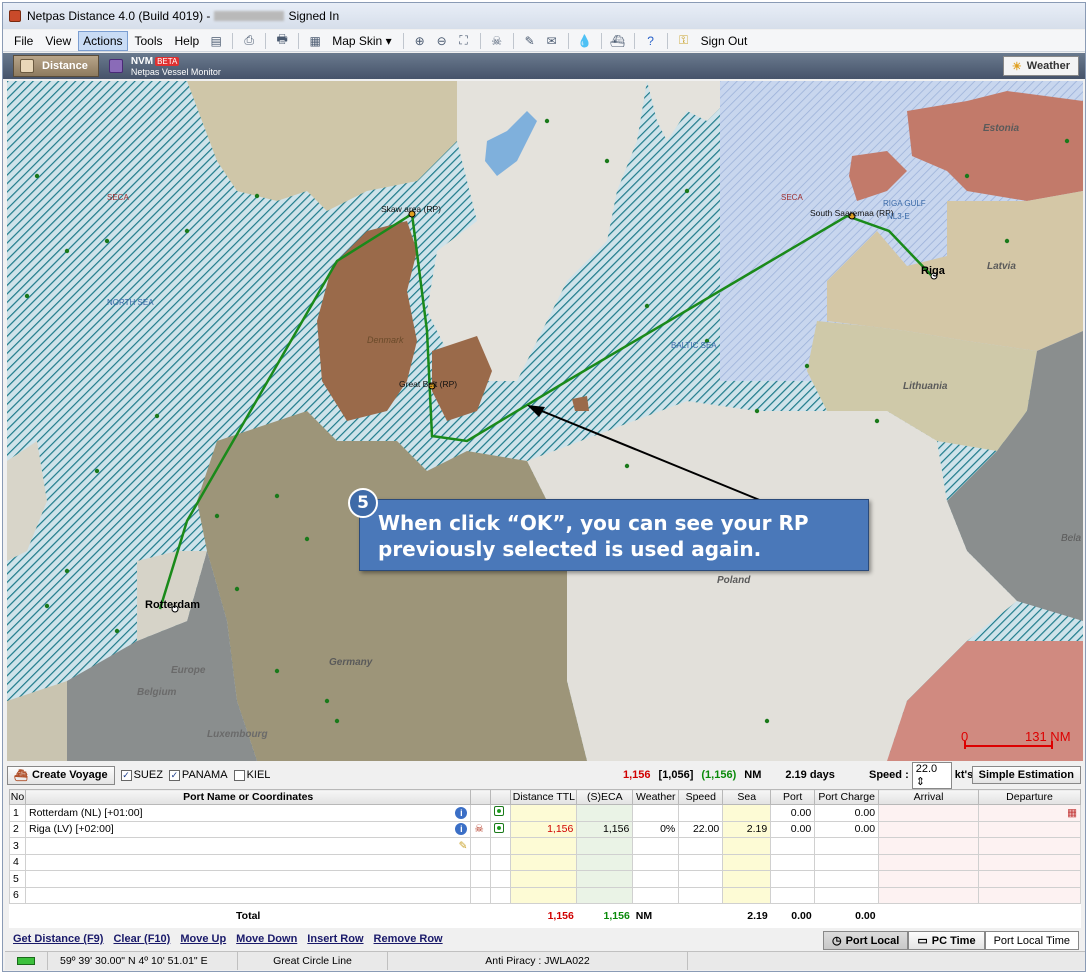 Image resolution: width=1089 pixels, height=974 pixels. I want to click on ship-icon: ⛴, so click(618, 41).